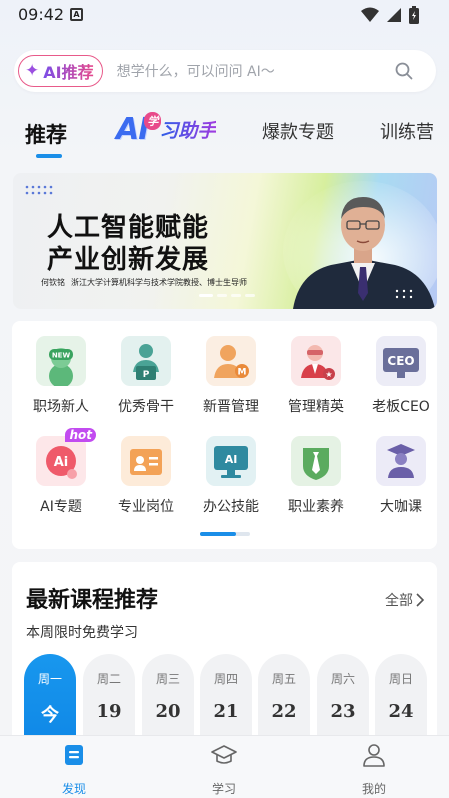 This screenshot has height=798, width=449. I want to click on hot-badge: hot, so click(80, 435).